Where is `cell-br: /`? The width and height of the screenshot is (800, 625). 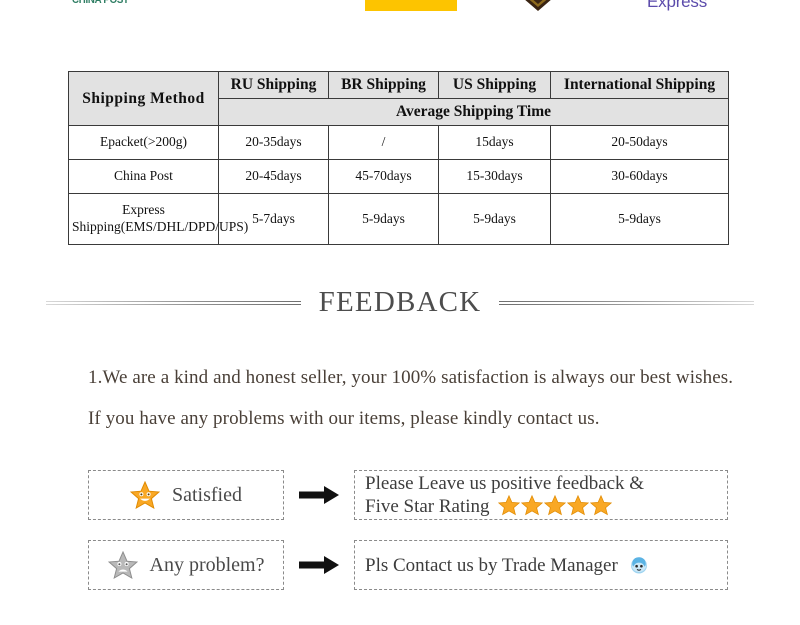
cell-br: / is located at coordinates (383, 142).